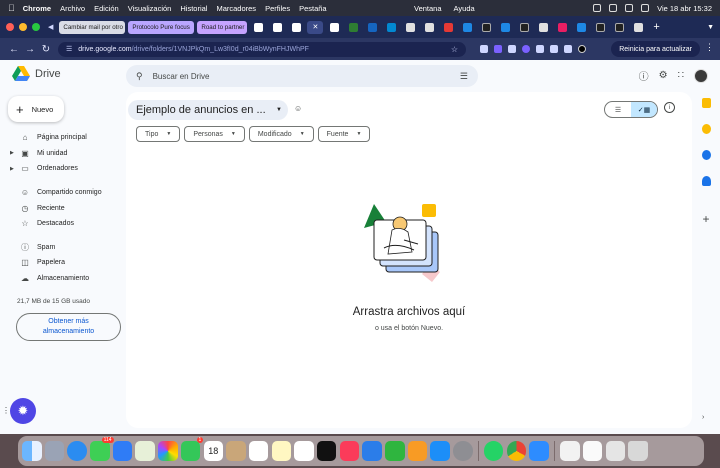  Describe the element at coordinates (706, 155) in the screenshot. I see `tasks-addon-icon` at that location.